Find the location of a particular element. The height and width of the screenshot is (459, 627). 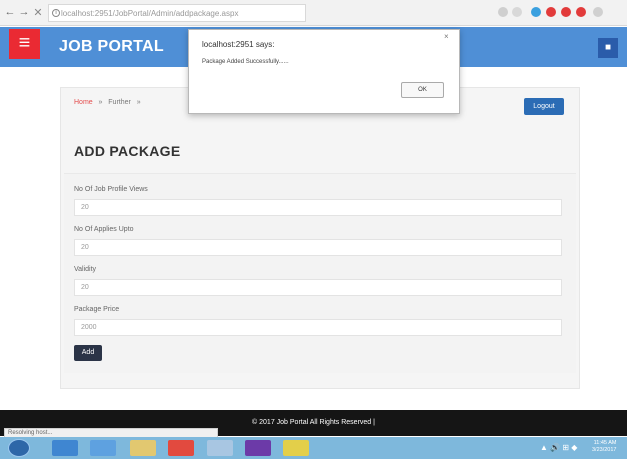

forward-icon: → is located at coordinates (24, 12).